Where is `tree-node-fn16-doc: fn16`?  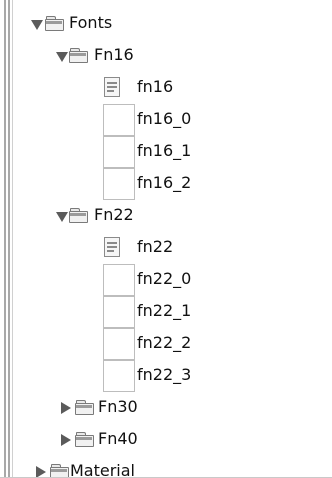 tree-node-fn16-doc: fn16 is located at coordinates (166, 88).